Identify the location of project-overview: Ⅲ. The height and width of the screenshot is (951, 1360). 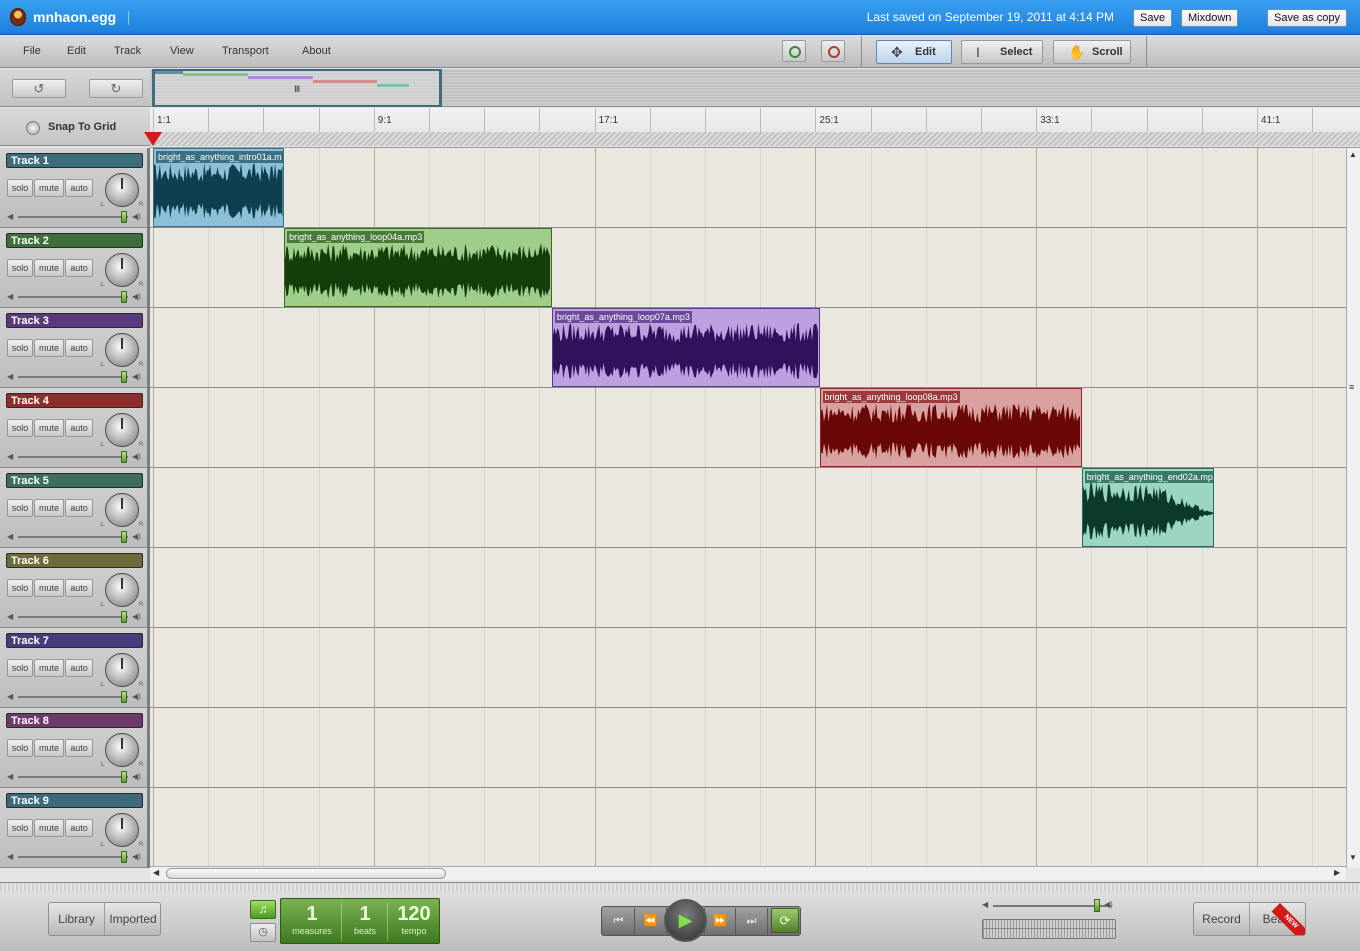
(755, 88).